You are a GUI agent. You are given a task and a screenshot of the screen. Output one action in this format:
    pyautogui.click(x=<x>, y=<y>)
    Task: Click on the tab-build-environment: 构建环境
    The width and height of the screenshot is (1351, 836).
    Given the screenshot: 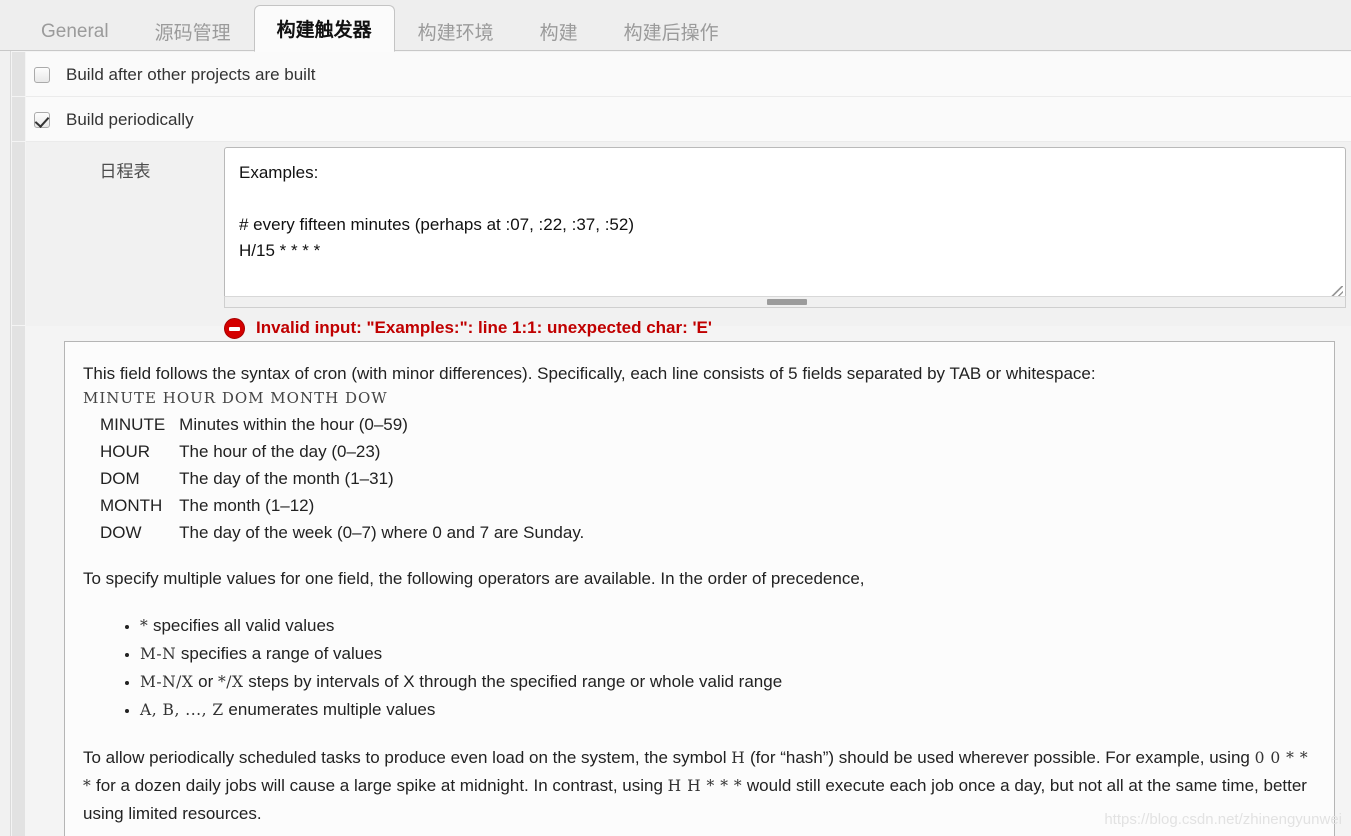 What is the action you would take?
    pyautogui.click(x=456, y=31)
    